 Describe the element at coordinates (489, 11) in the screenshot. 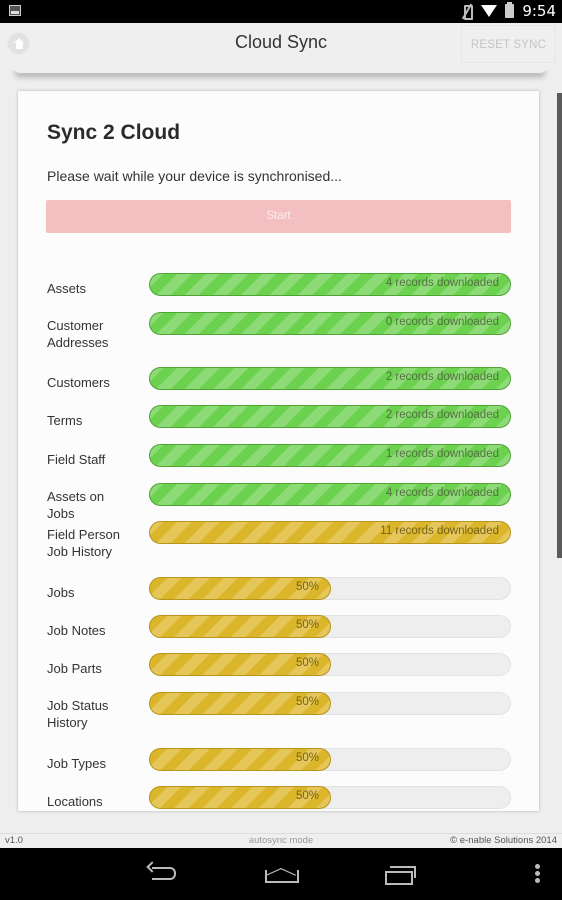

I see `wifi-icon` at that location.